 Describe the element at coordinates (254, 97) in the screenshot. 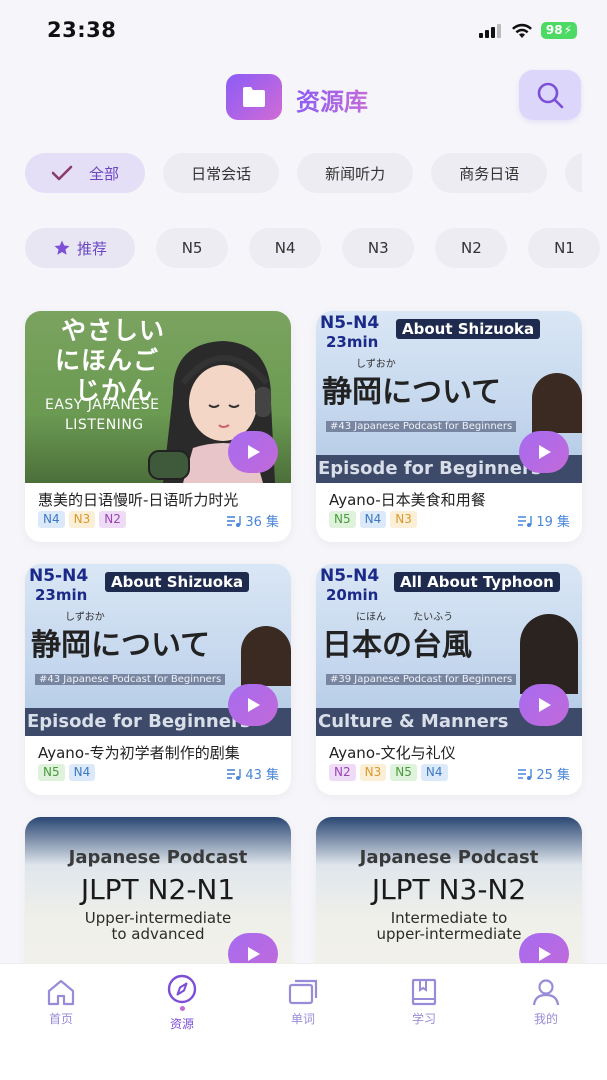

I see `folder-icon` at that location.